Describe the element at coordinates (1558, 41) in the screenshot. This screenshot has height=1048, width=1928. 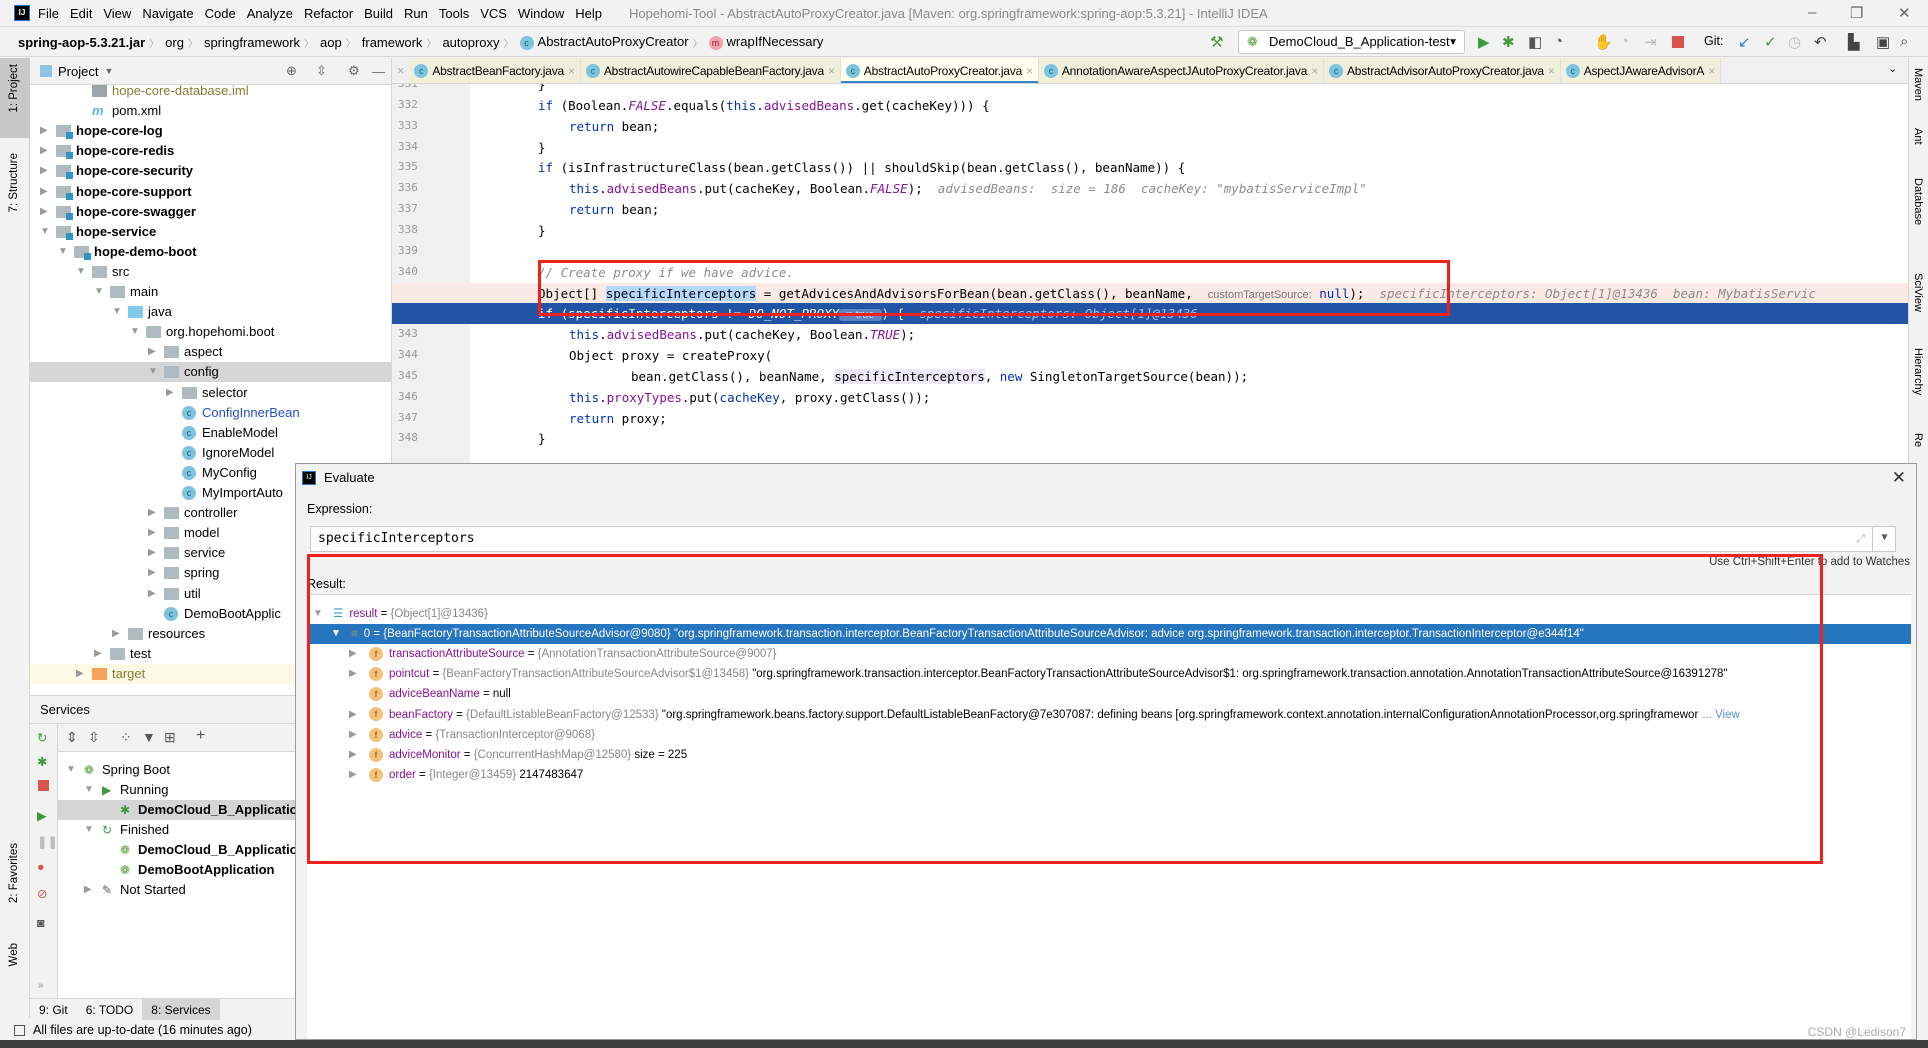
I see `profile-icon: ◔` at that location.